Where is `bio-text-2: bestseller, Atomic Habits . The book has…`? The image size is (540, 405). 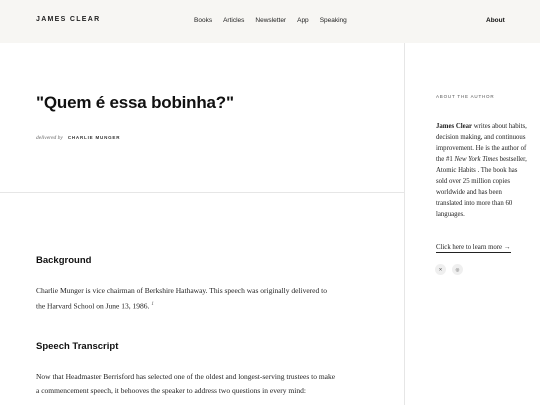
bio-text-2: bestseller, Atomic Habits . The book has… is located at coordinates (481, 187).